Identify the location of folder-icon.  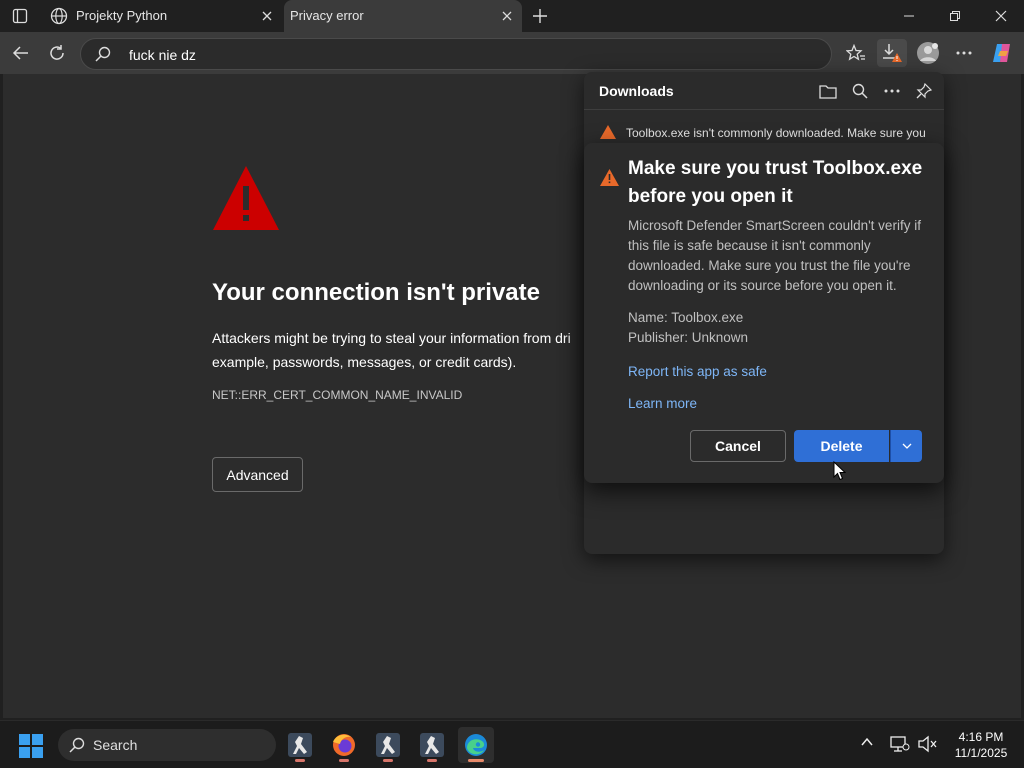
(828, 91).